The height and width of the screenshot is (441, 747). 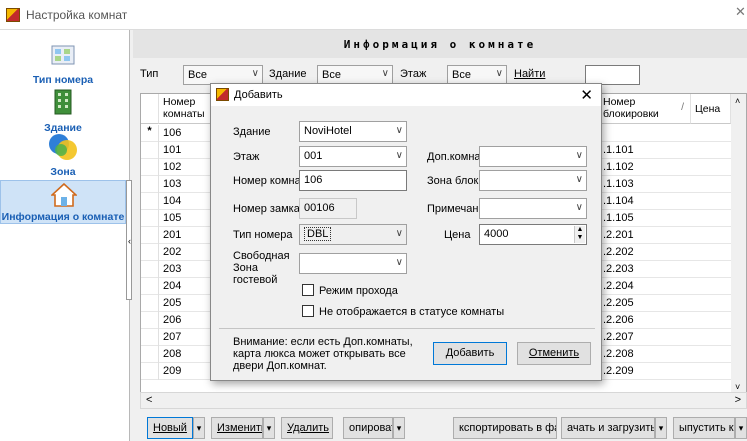 I want to click on scroll-right-icon: >, so click(x=738, y=400).